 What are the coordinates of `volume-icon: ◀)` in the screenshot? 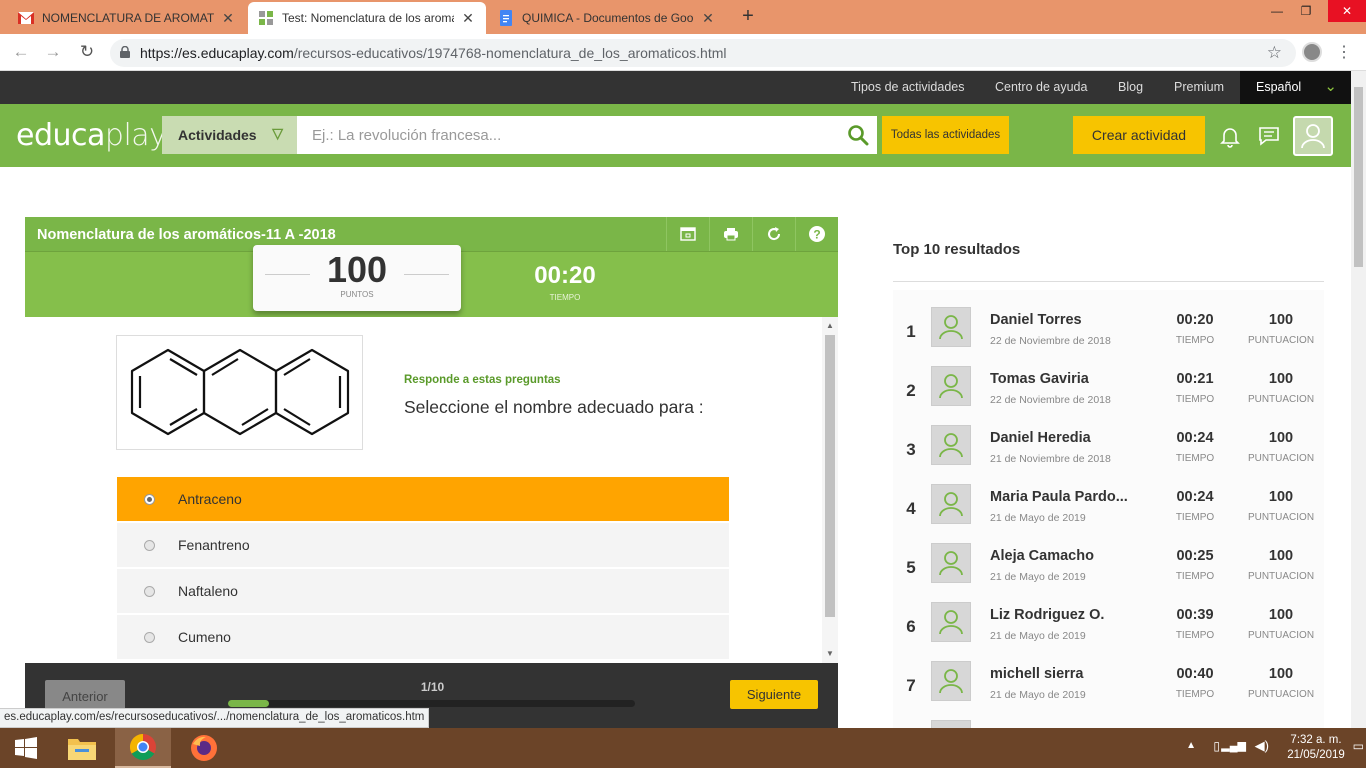 It's located at (1262, 746).